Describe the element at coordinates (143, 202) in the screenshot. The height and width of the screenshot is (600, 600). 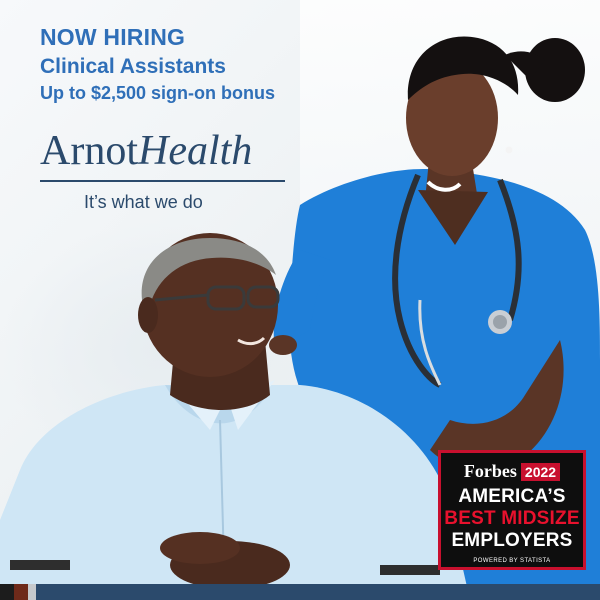
I see `logo-tagline: It’s what we do` at that location.